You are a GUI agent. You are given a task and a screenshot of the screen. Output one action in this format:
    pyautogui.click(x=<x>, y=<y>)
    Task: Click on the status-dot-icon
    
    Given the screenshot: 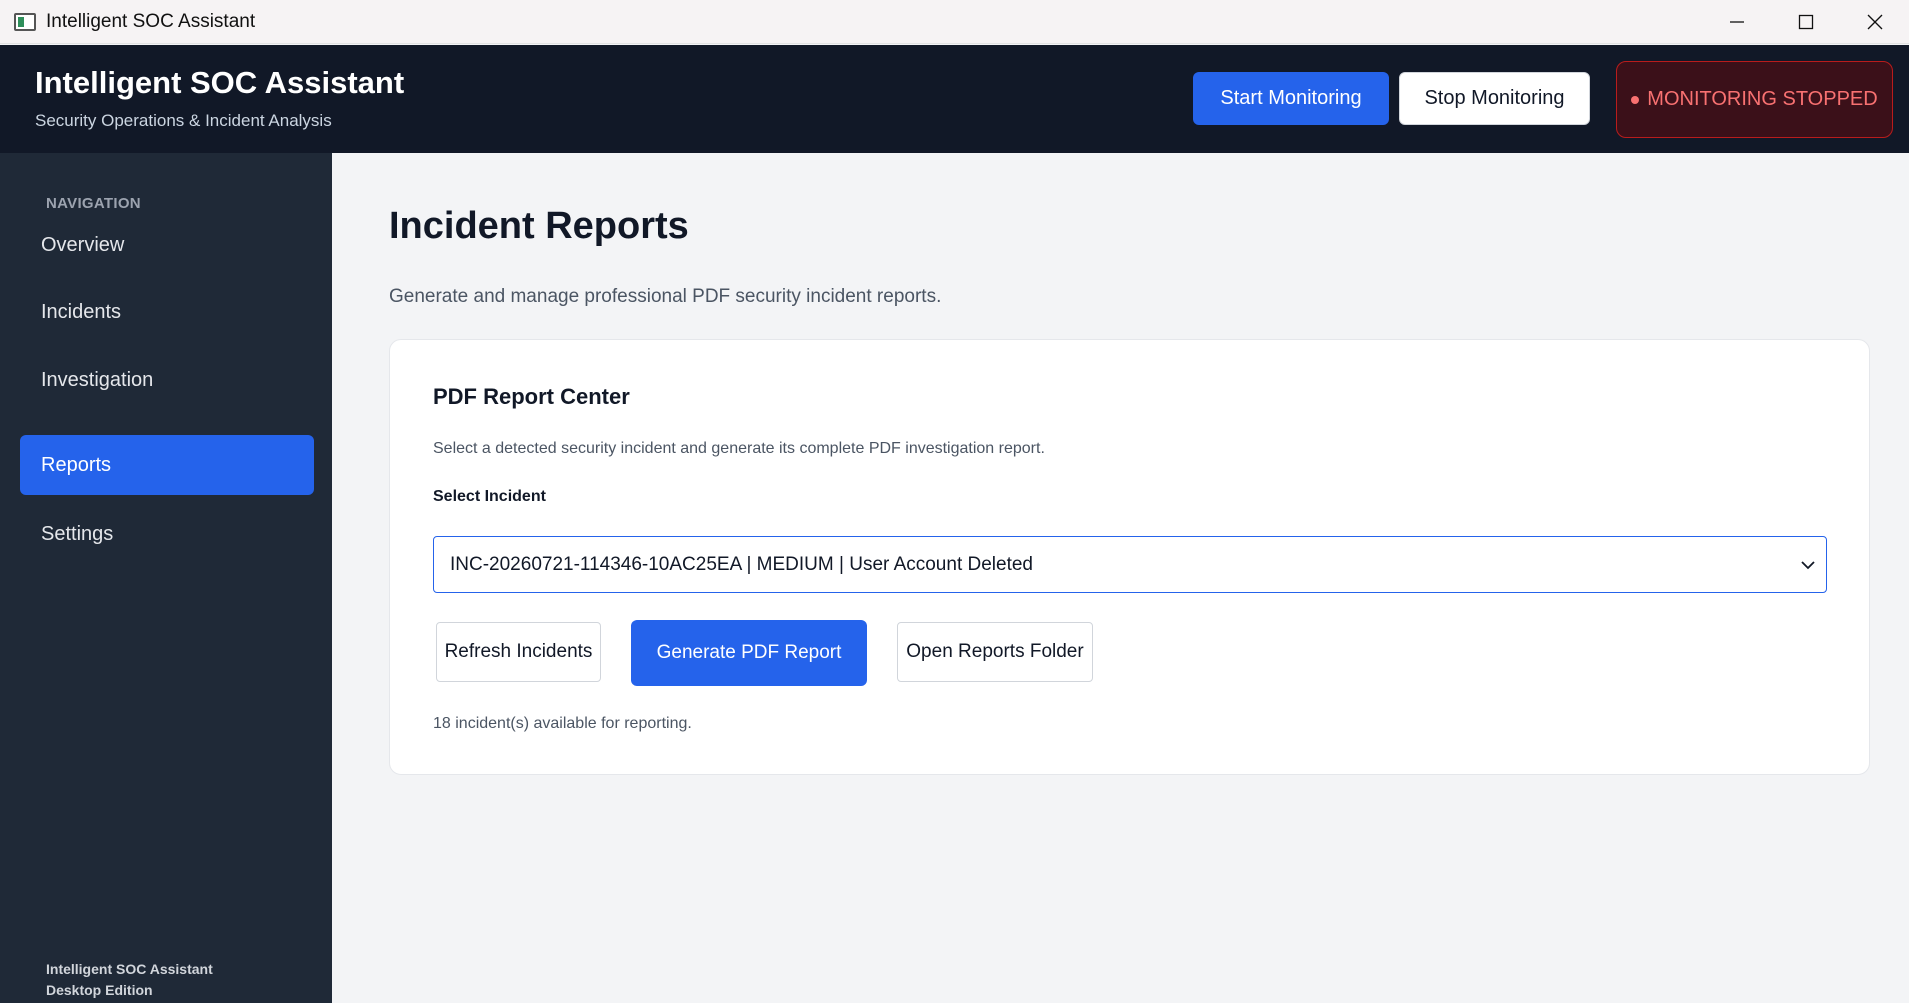 What is the action you would take?
    pyautogui.click(x=1635, y=99)
    